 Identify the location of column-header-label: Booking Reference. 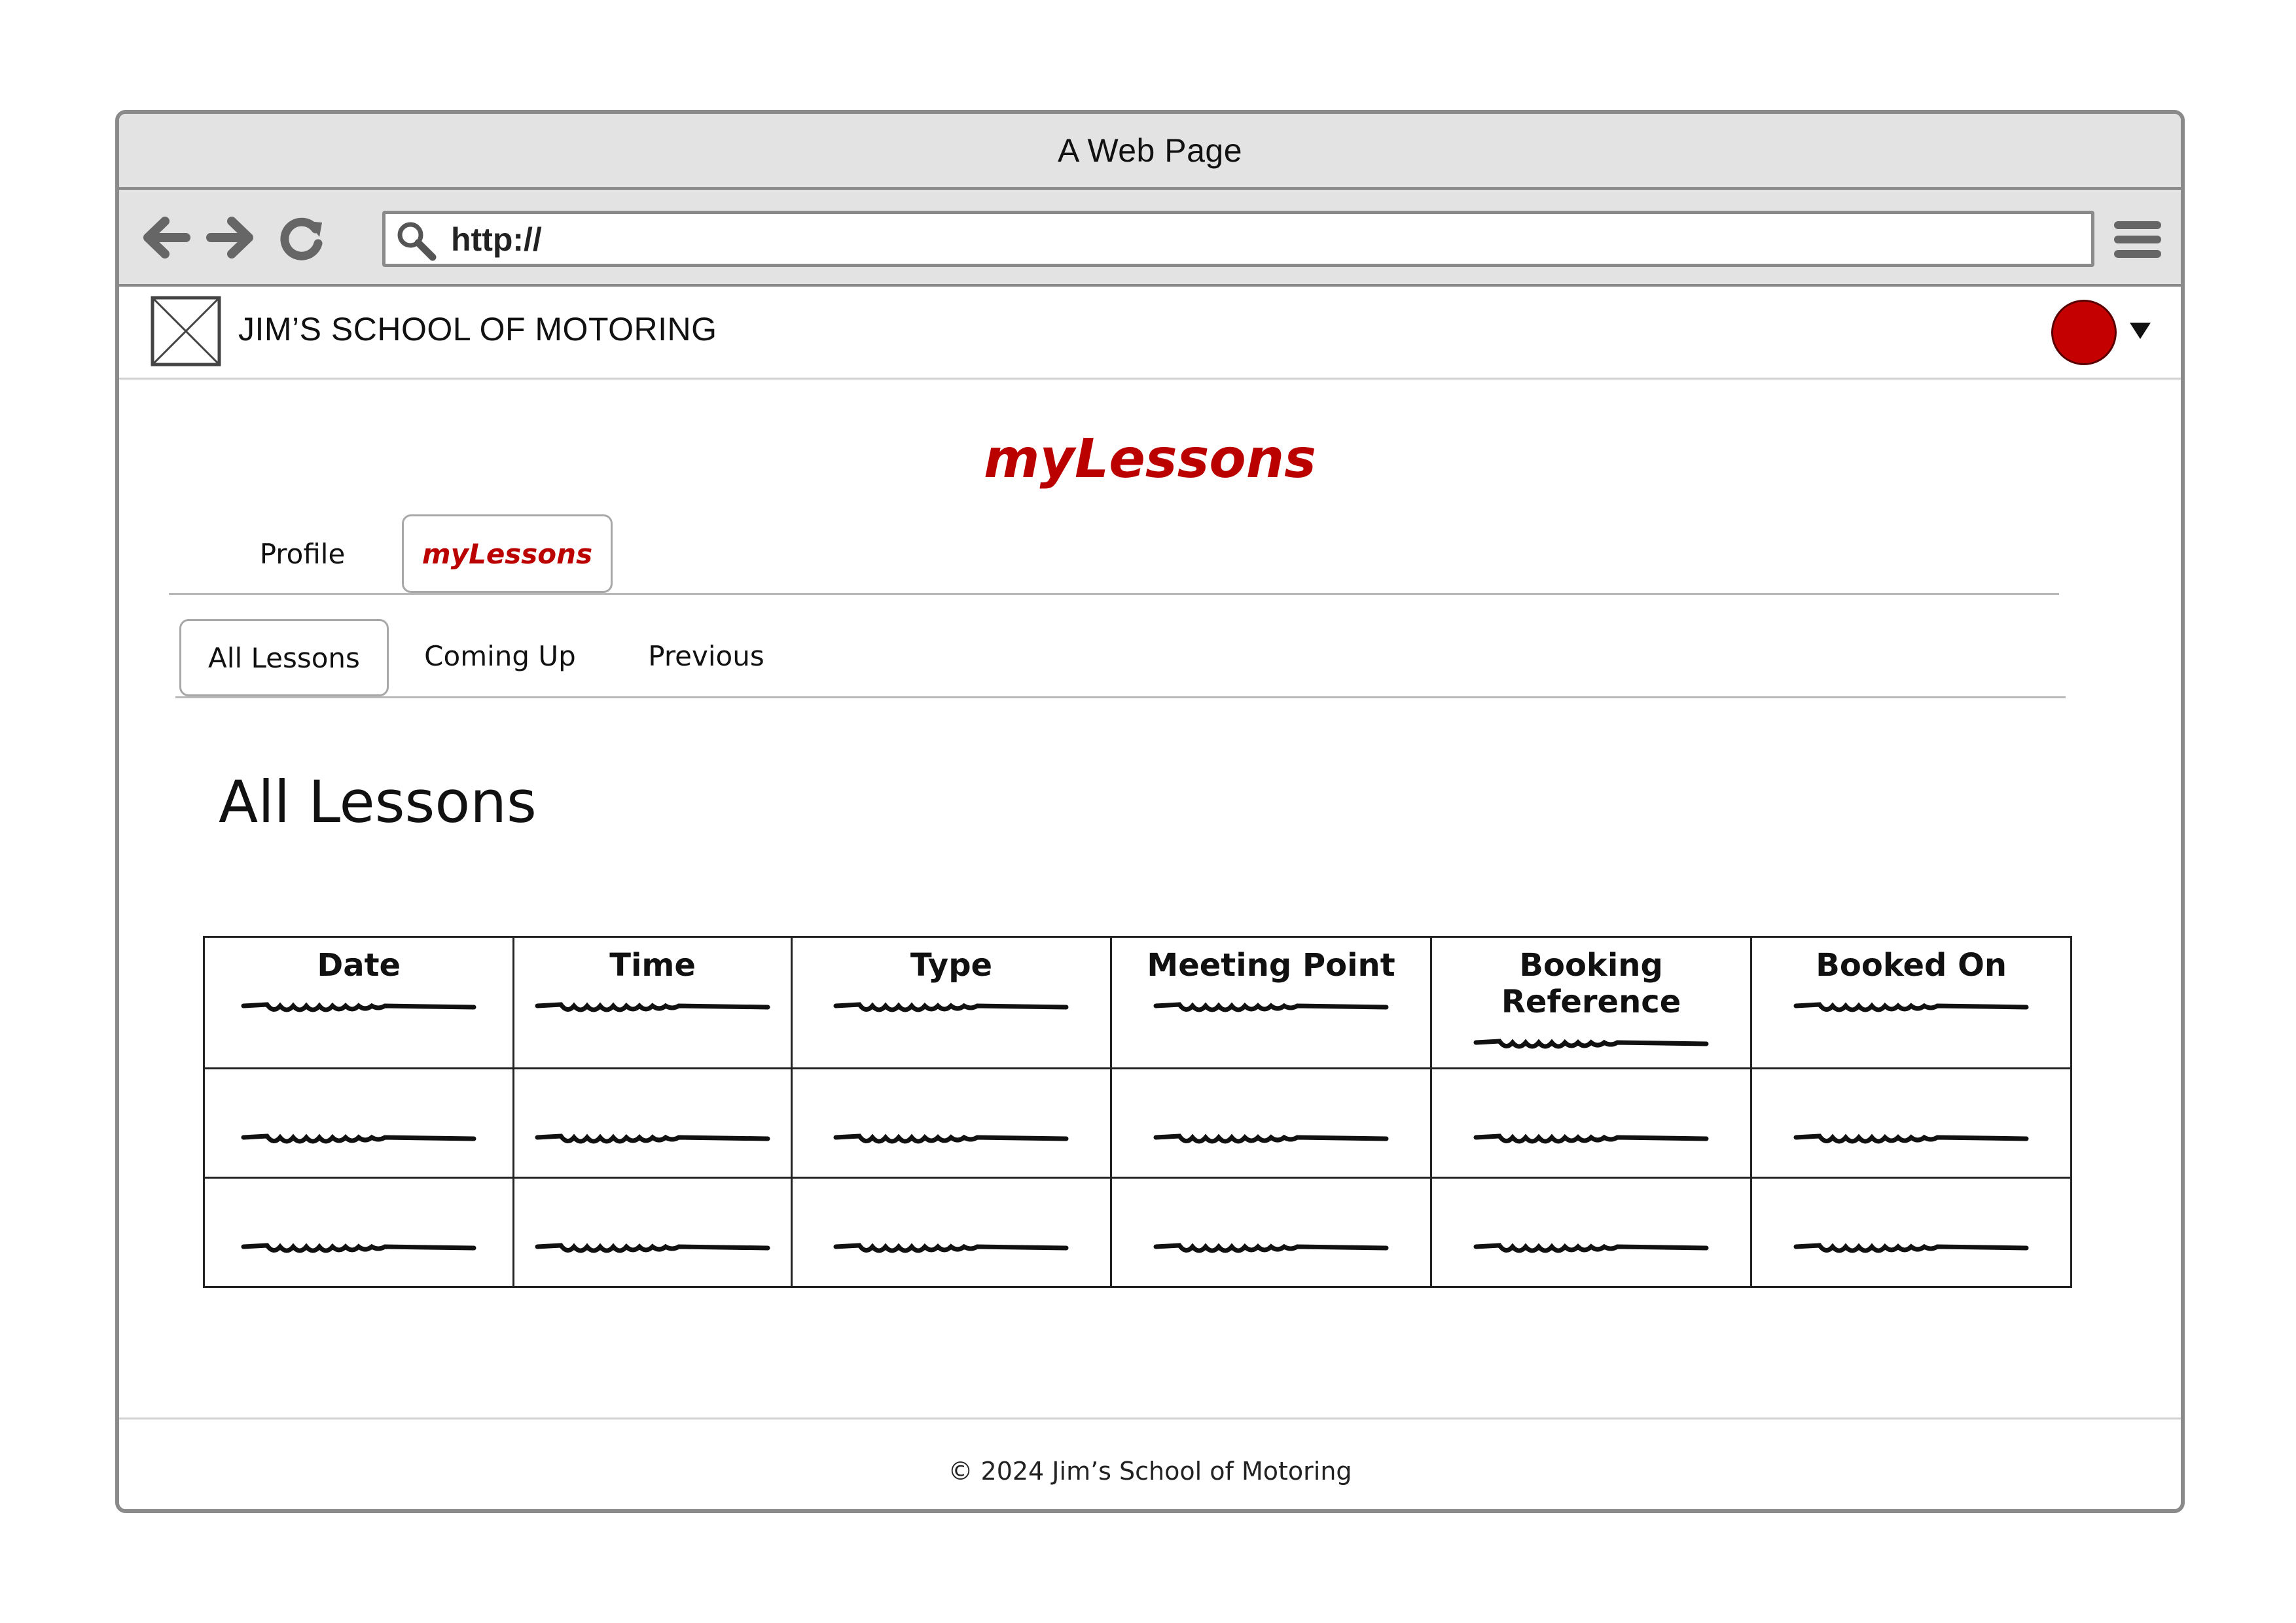
(1591, 983).